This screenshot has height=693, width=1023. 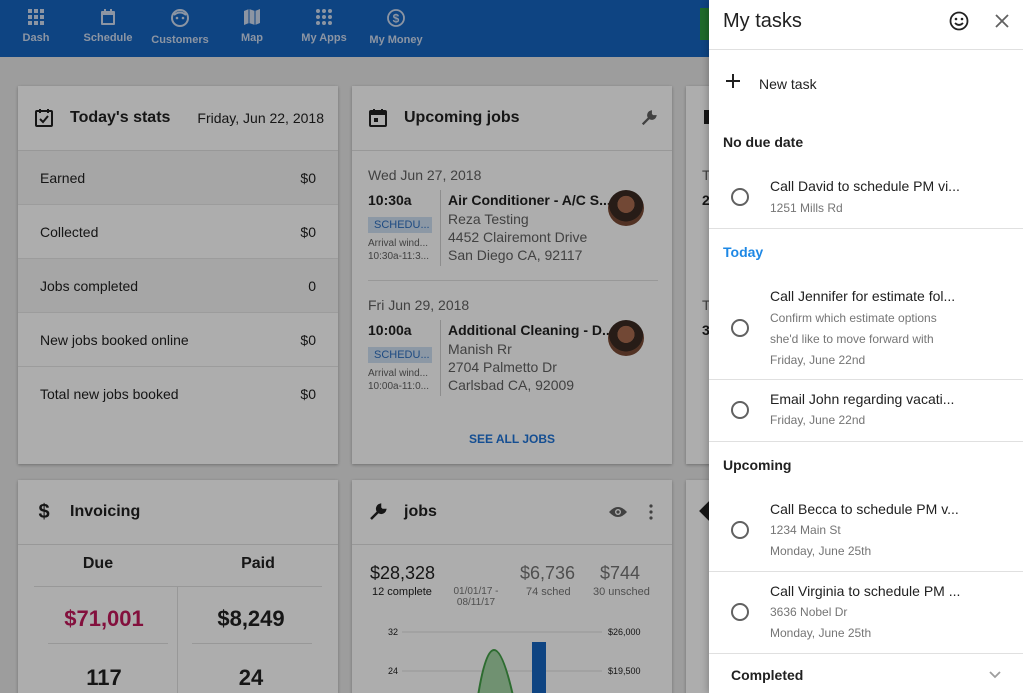 I want to click on section-today: Today, so click(x=743, y=252).